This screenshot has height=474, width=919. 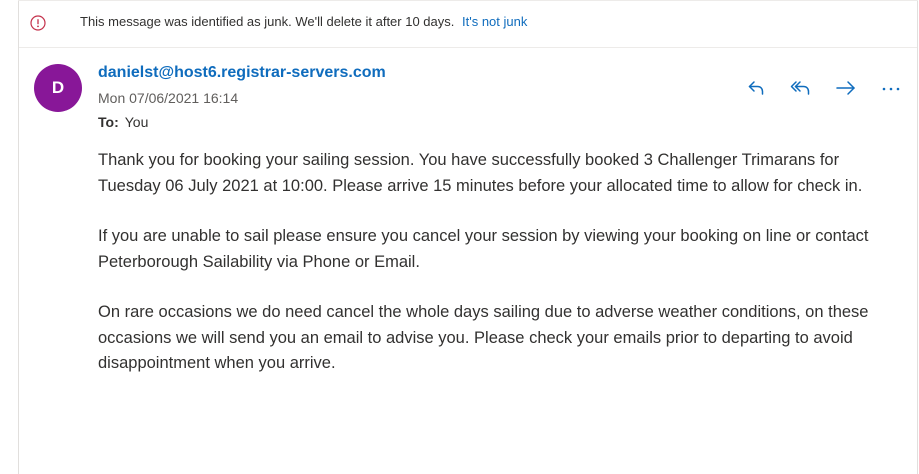 I want to click on more-actions-button, so click(x=891, y=88).